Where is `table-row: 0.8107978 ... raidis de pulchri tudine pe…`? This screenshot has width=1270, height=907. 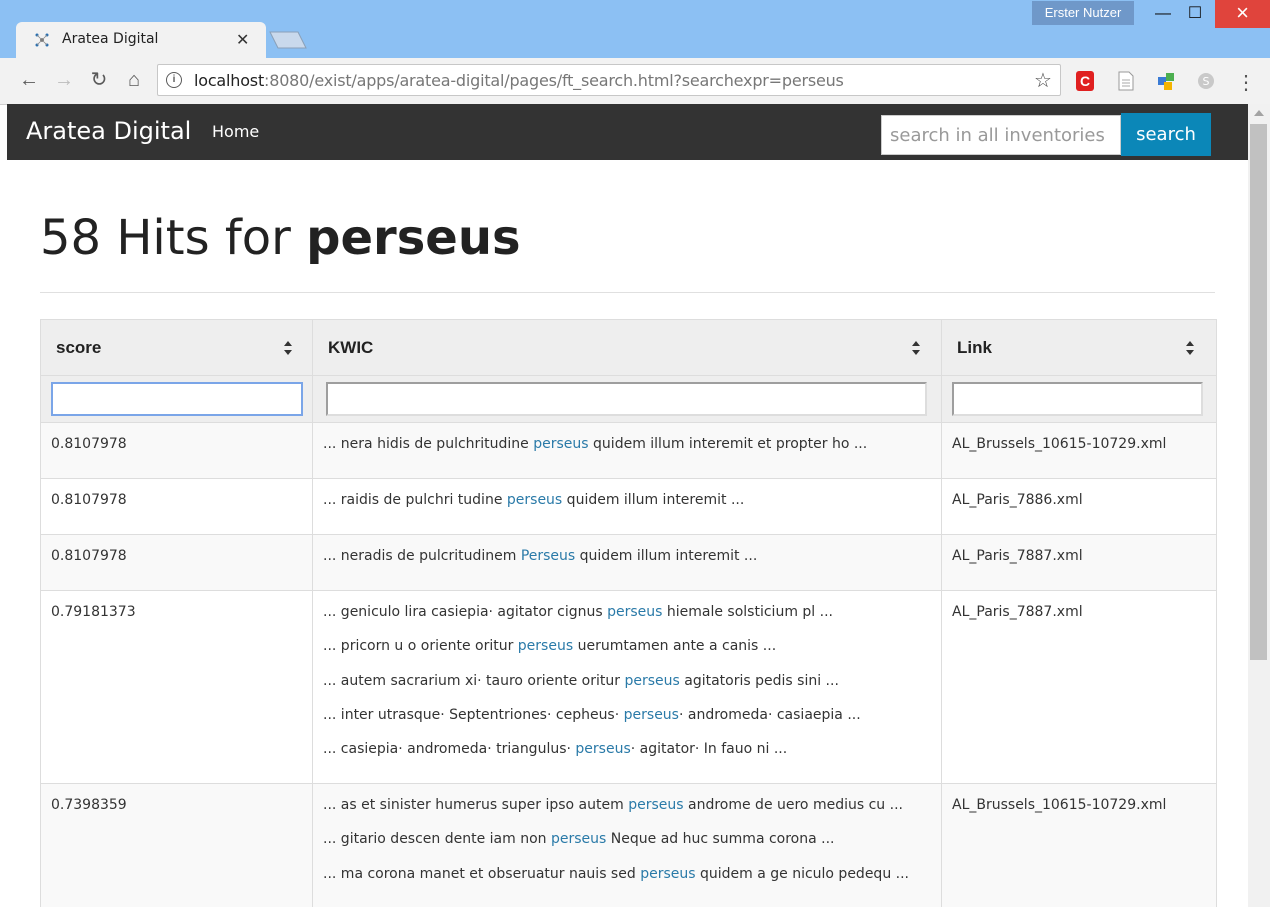
table-row: 0.8107978 ... raidis de pulchri tudine pe… is located at coordinates (628, 507).